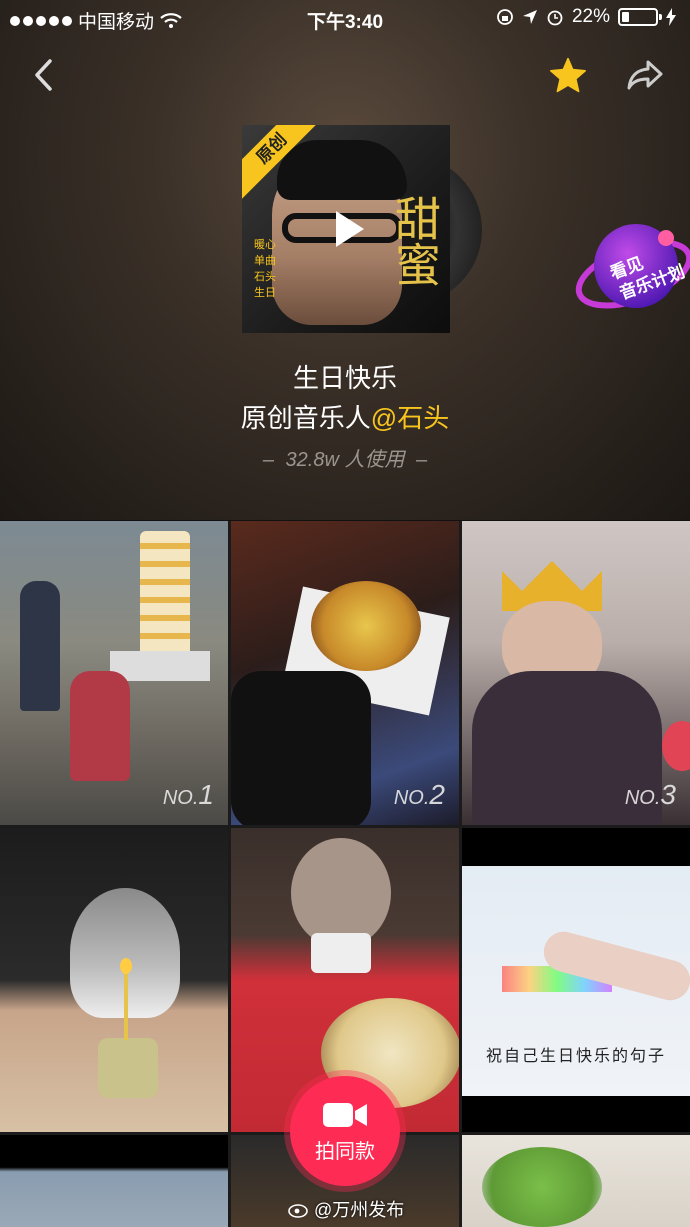 The width and height of the screenshot is (690, 1227). I want to click on video-thumbnail: NO.3, so click(576, 673).